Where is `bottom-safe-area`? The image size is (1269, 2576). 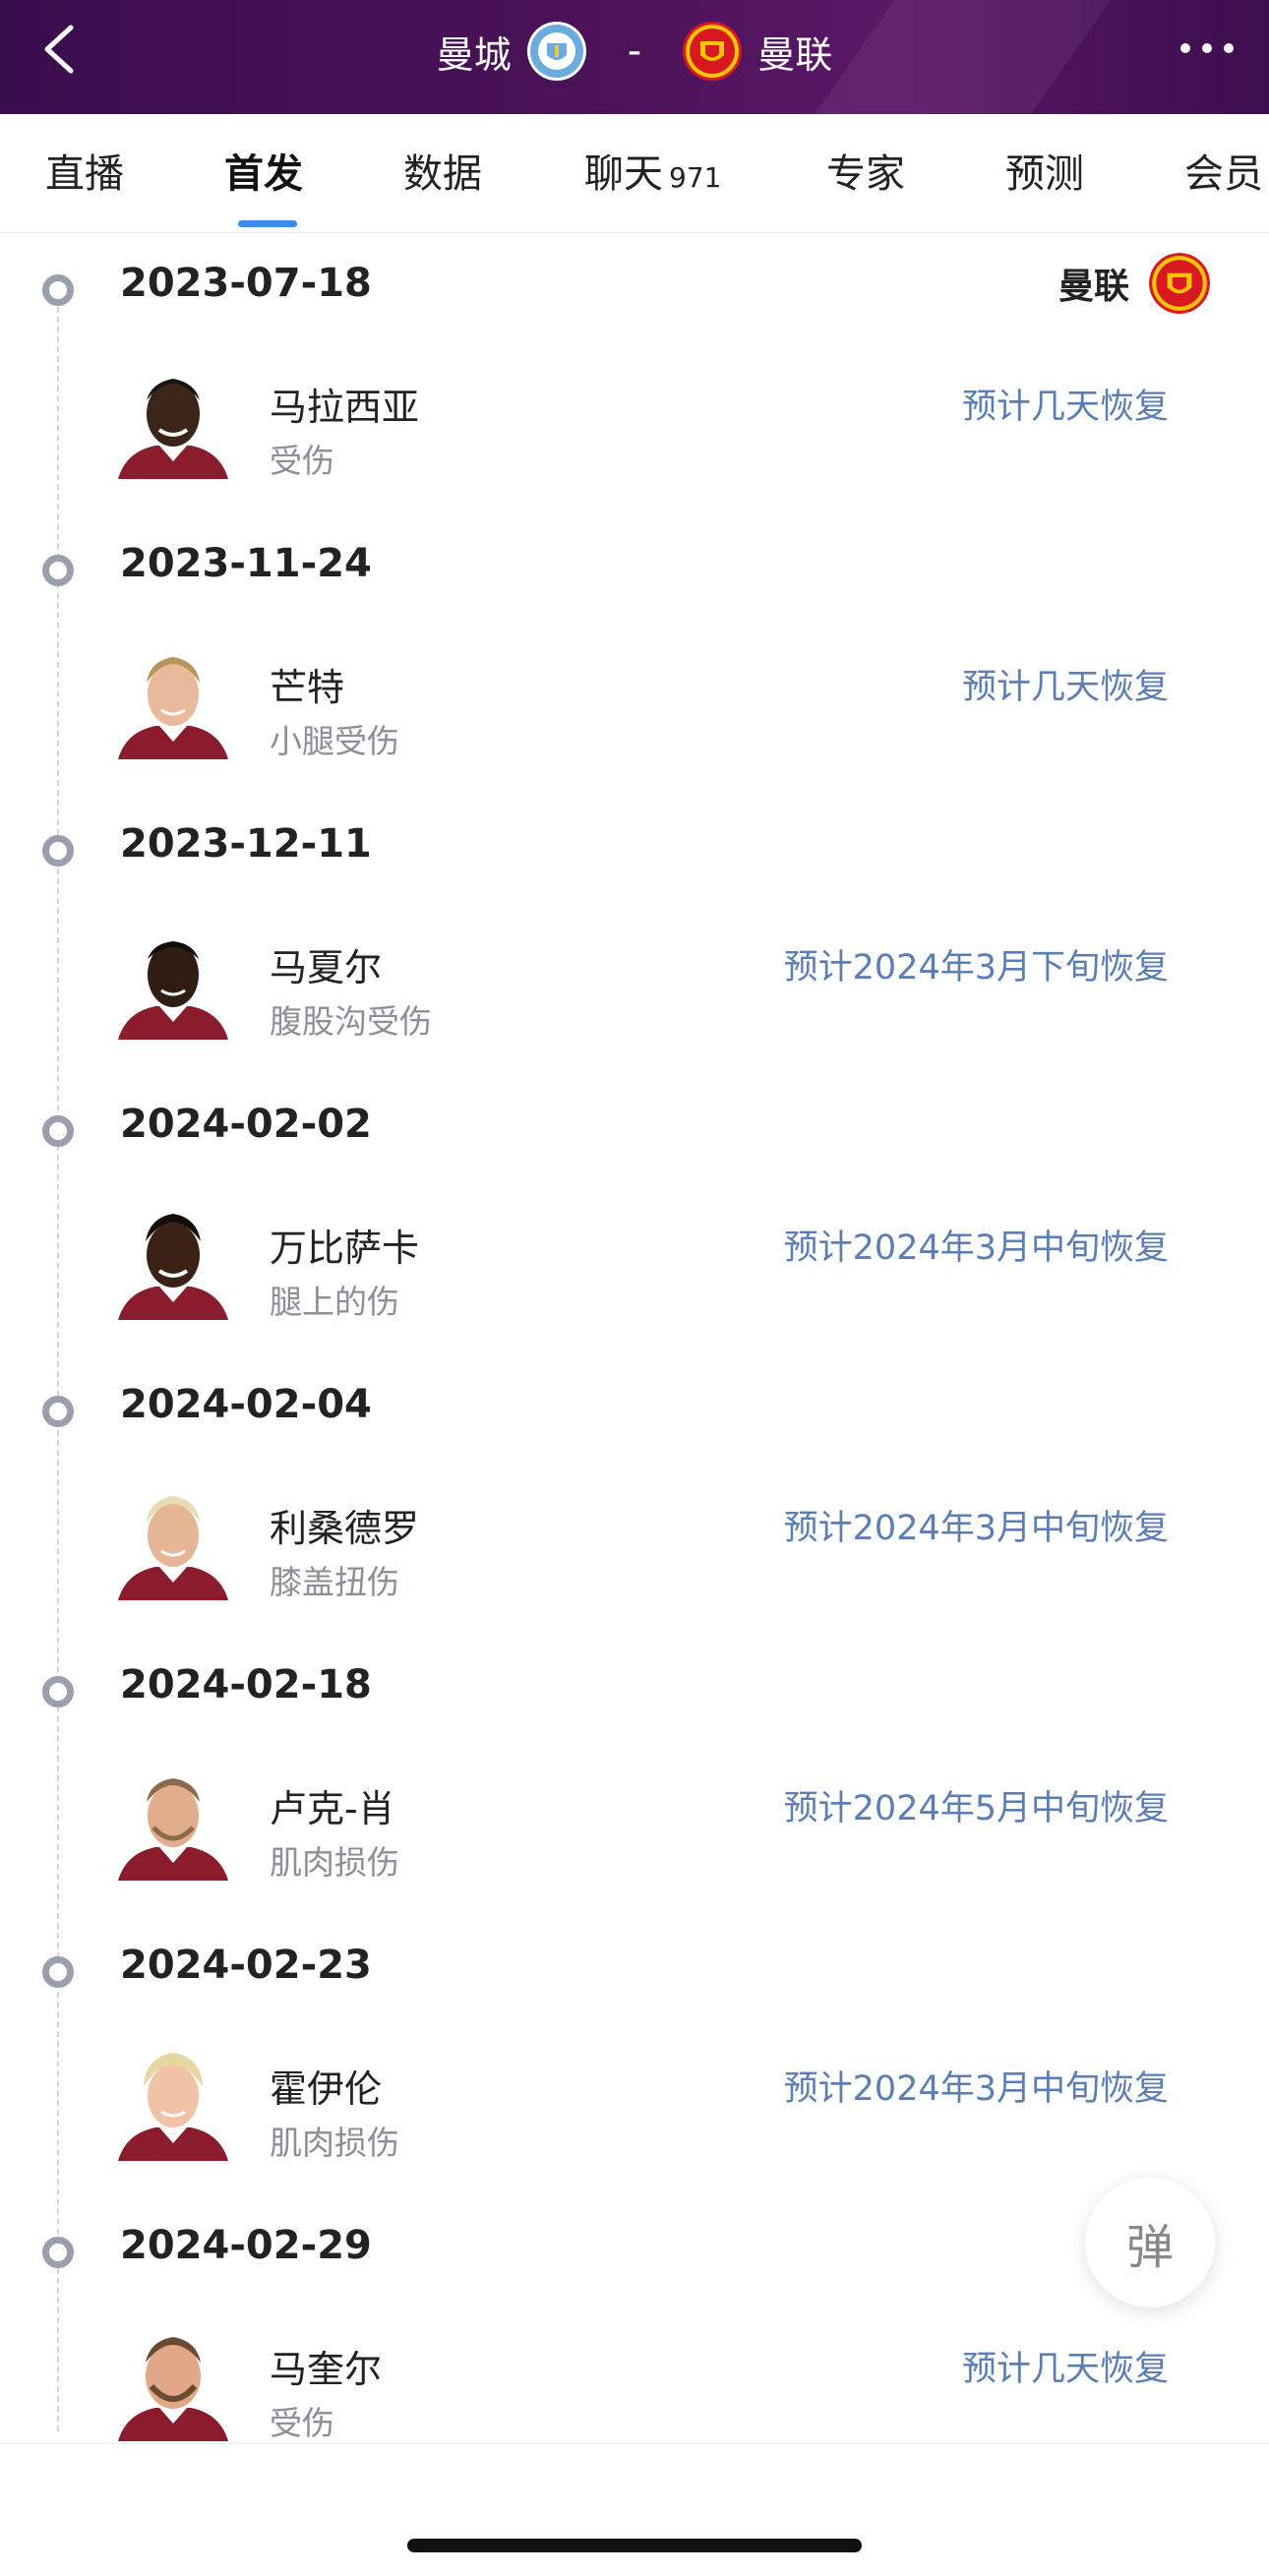
bottom-safe-area is located at coordinates (634, 2509).